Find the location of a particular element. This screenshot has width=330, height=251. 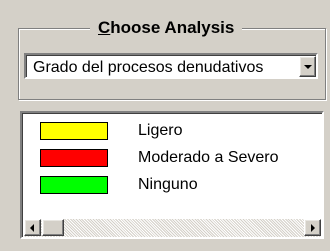

legend-label: Moderado a Severo is located at coordinates (208, 157).